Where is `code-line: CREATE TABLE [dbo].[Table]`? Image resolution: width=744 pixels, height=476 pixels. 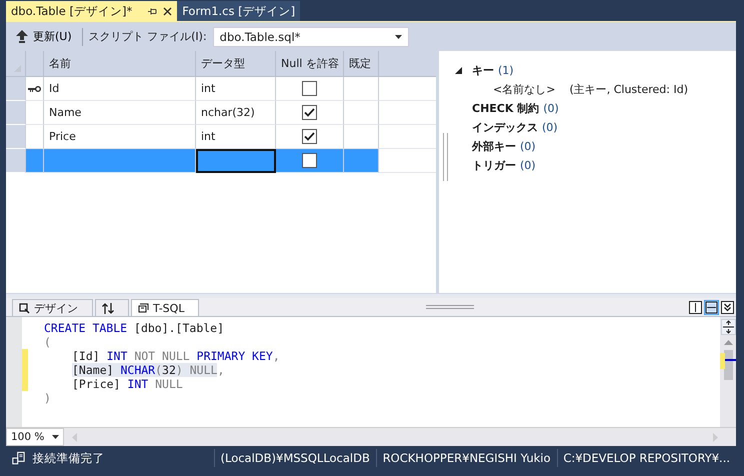
code-line: CREATE TABLE [dbo].[Table] is located at coordinates (134, 328).